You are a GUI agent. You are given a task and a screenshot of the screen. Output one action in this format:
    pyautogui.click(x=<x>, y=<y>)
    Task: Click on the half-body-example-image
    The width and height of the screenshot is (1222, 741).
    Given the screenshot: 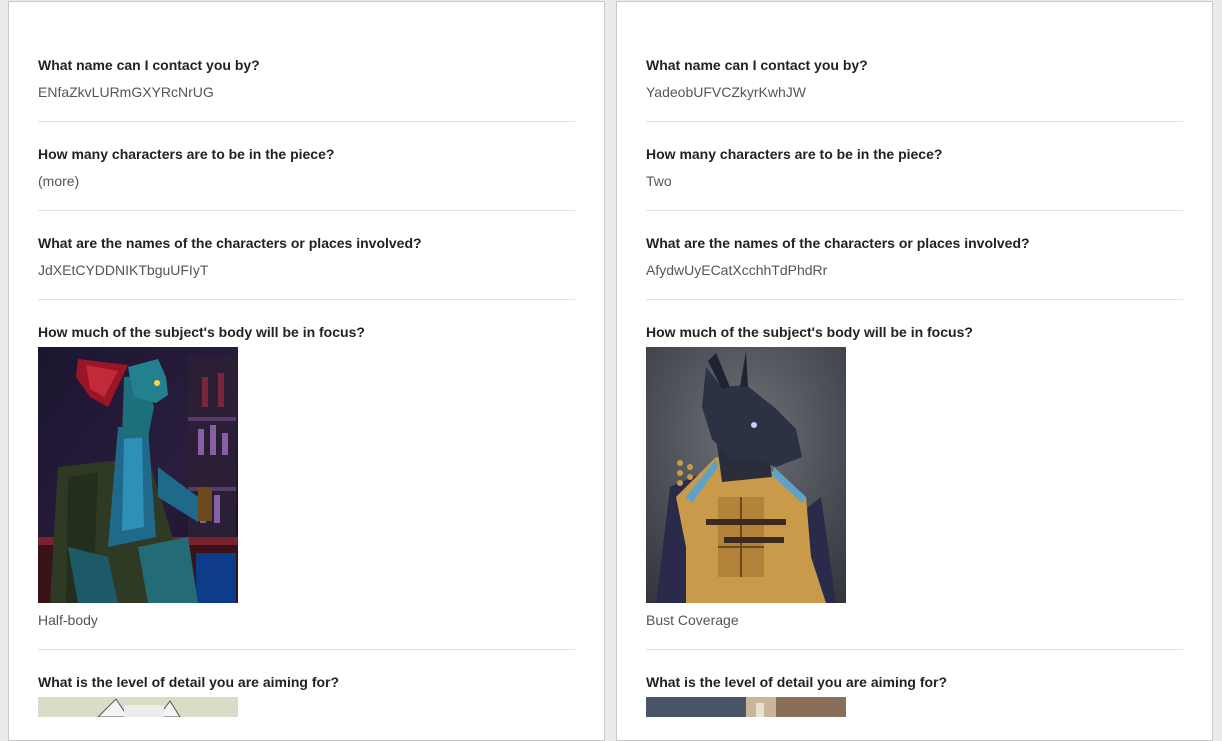 What is the action you would take?
    pyautogui.click(x=138, y=475)
    